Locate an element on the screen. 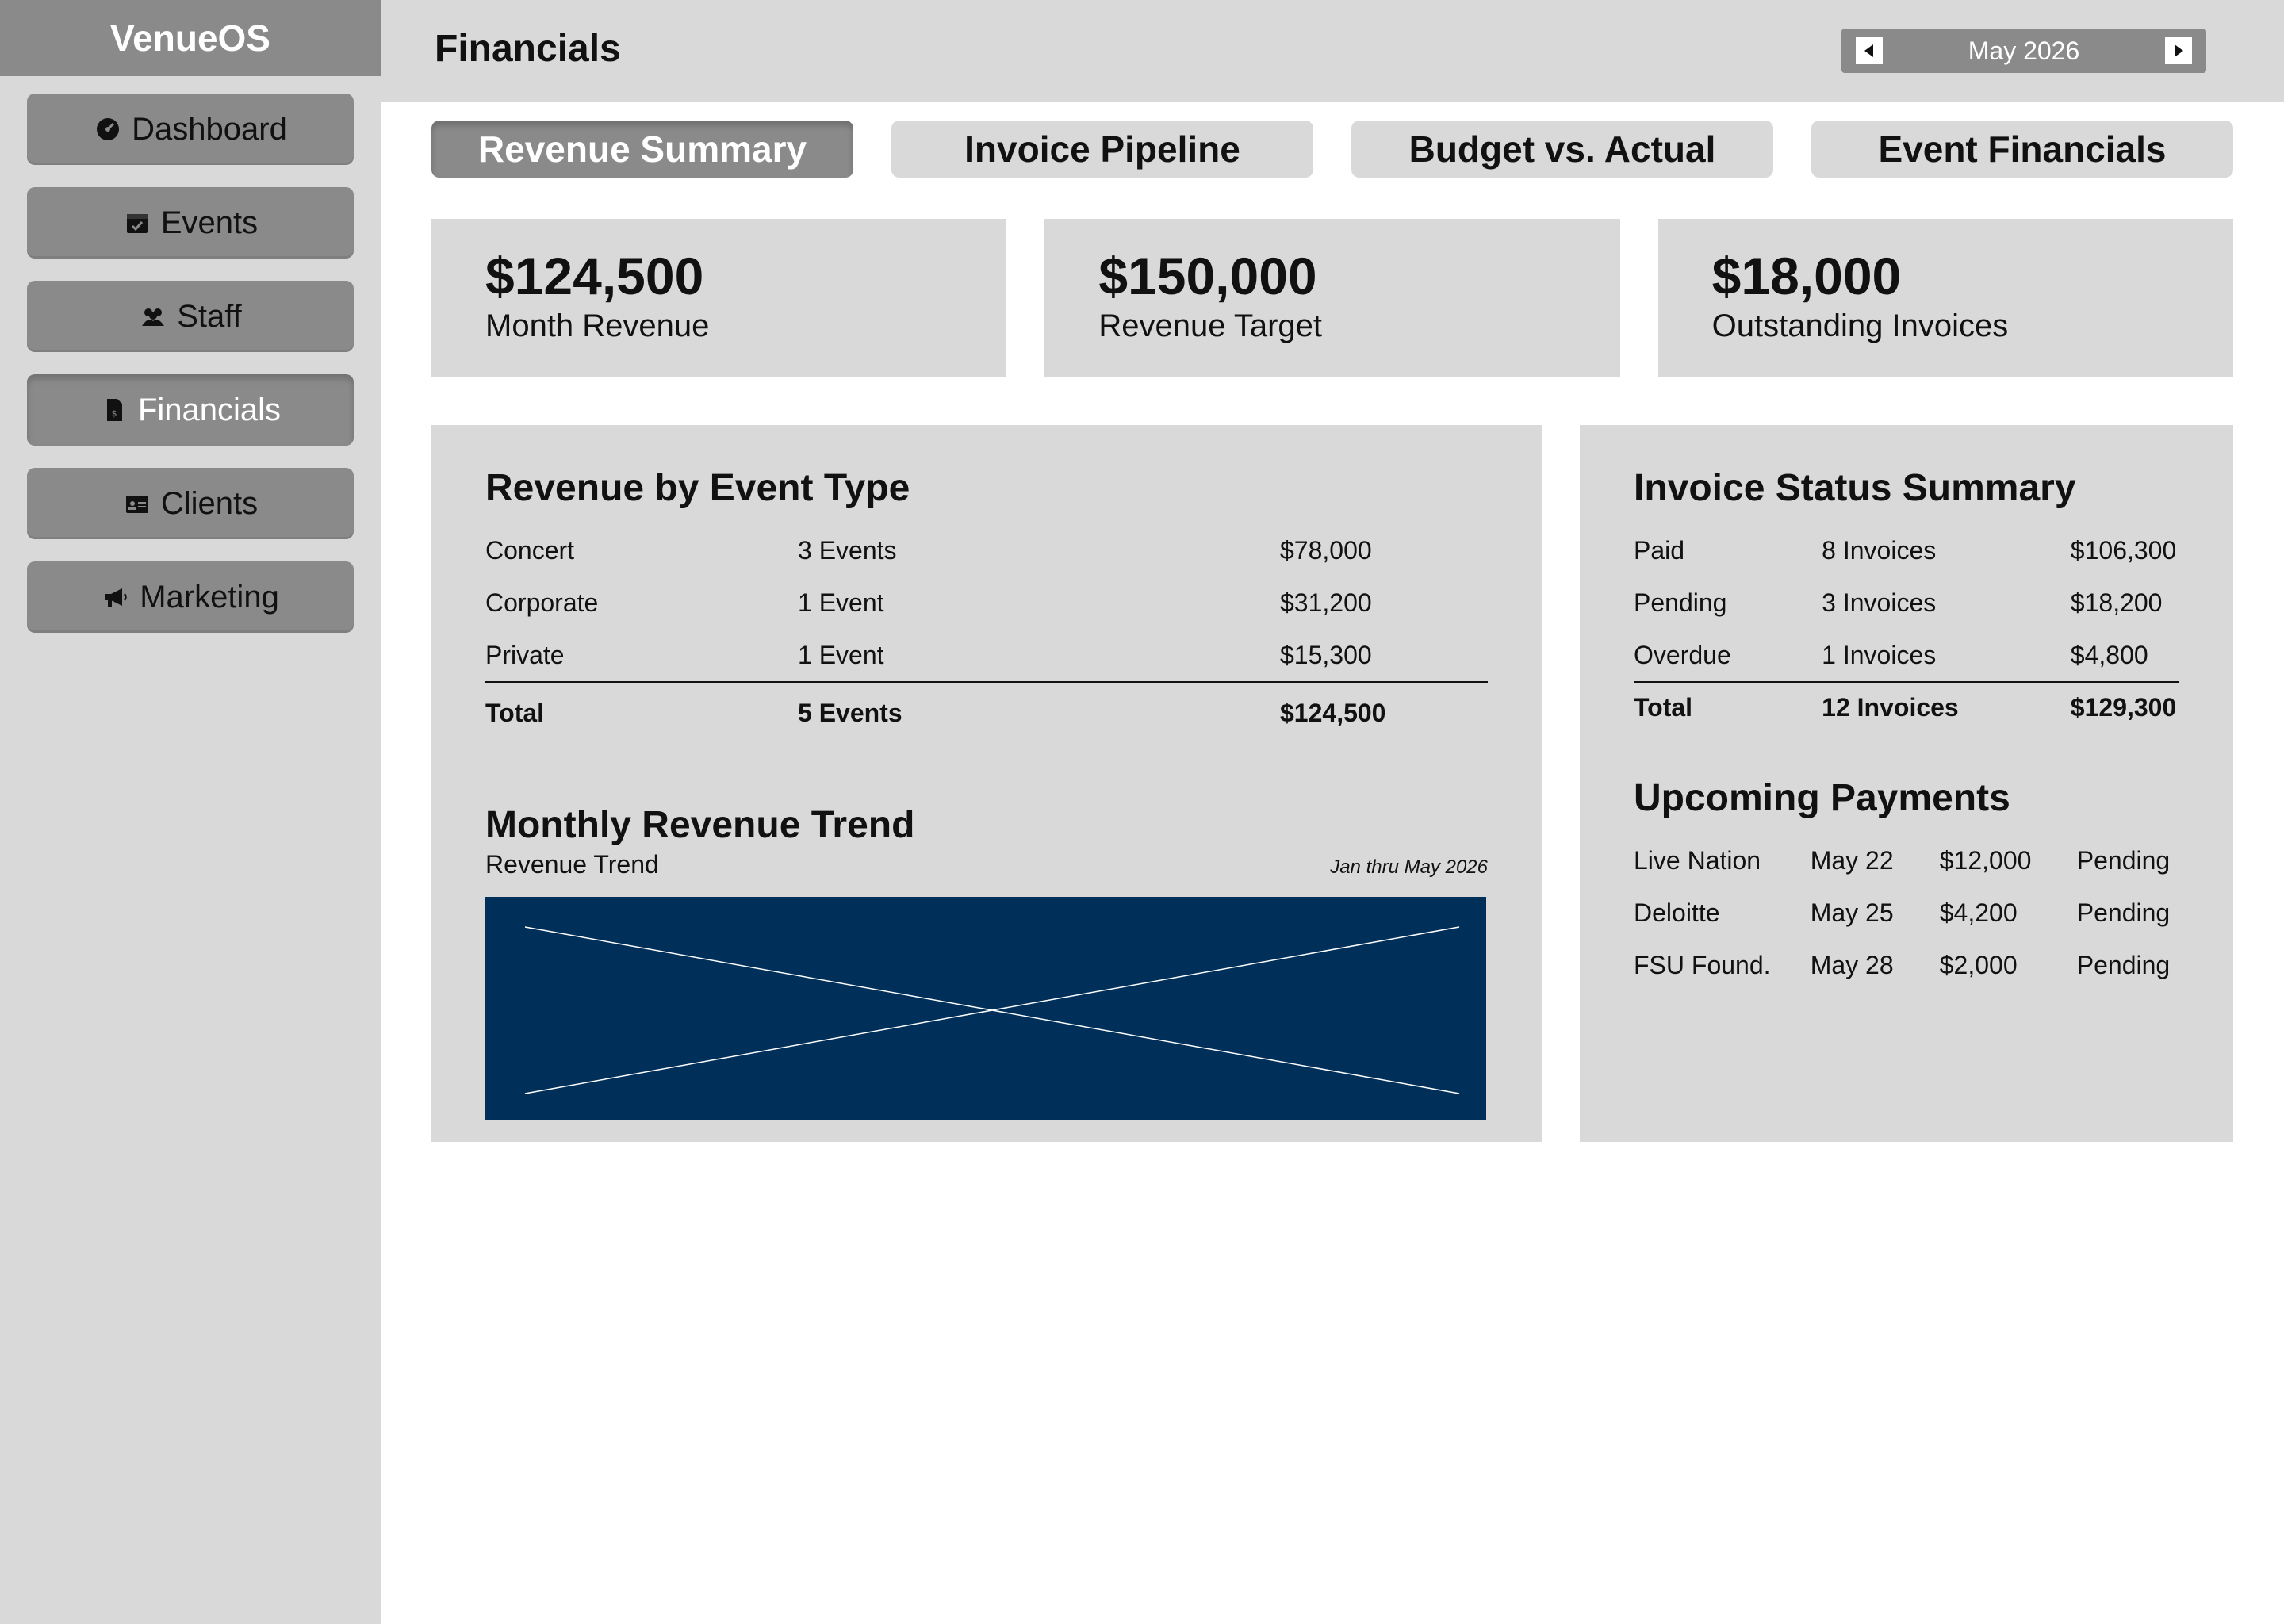 The height and width of the screenshot is (1624, 2284). total-events: 5 Events is located at coordinates (850, 712).